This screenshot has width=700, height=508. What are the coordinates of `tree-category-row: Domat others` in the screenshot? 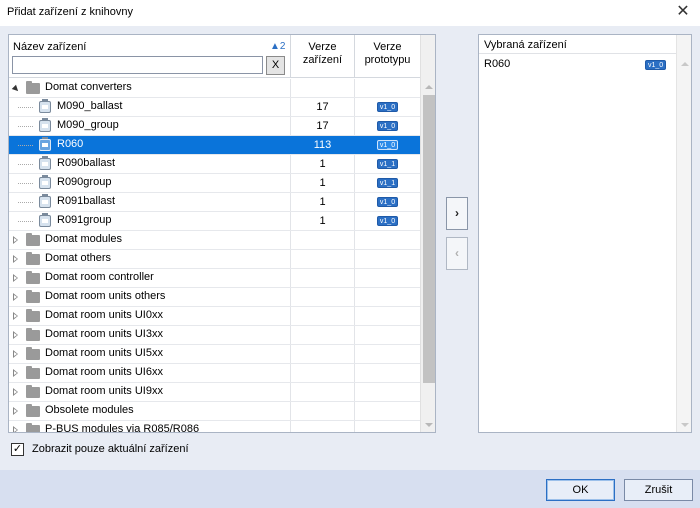 It's located at (214, 259).